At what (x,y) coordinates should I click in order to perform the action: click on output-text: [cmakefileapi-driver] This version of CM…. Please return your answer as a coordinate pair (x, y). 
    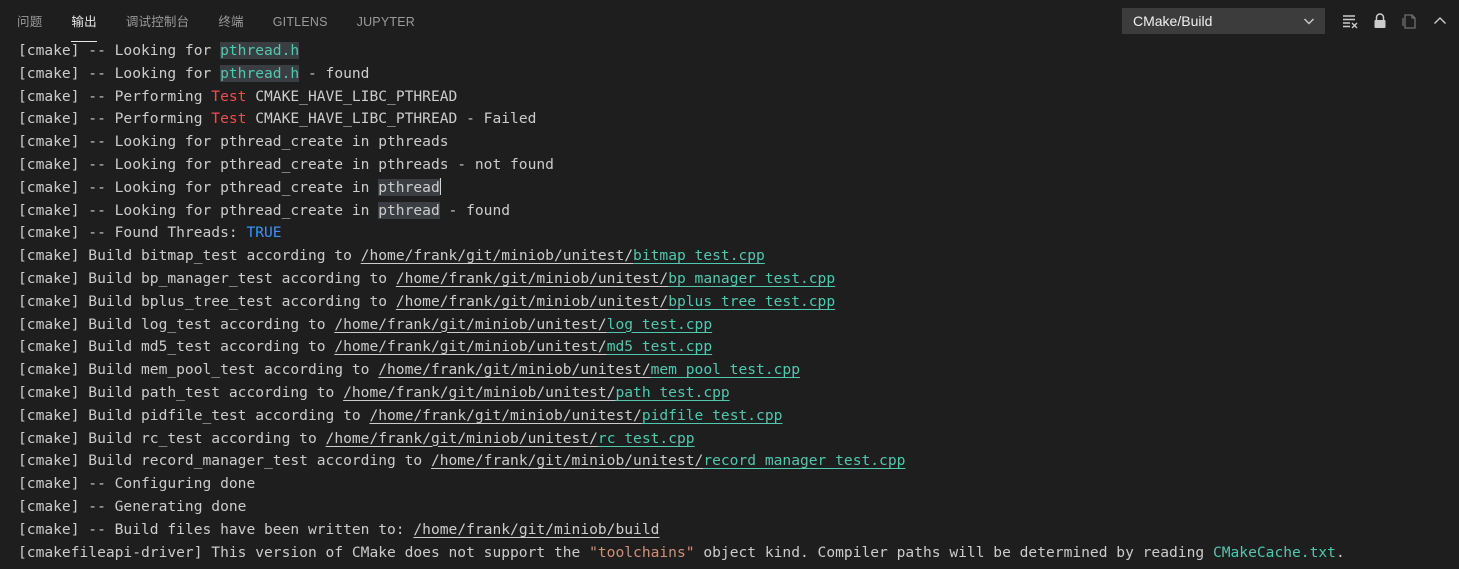
    Looking at the image, I should click on (304, 552).